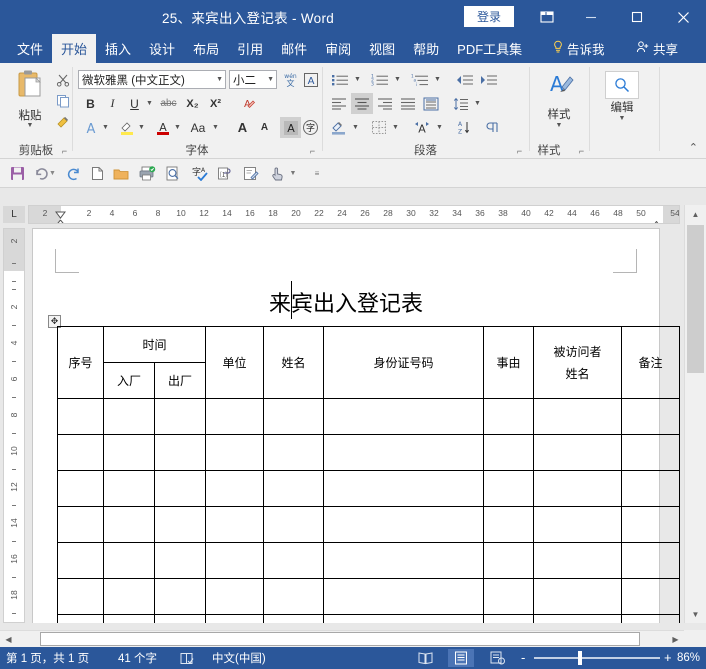  Describe the element at coordinates (137, 658) in the screenshot. I see `word-count: 41 个字` at that location.